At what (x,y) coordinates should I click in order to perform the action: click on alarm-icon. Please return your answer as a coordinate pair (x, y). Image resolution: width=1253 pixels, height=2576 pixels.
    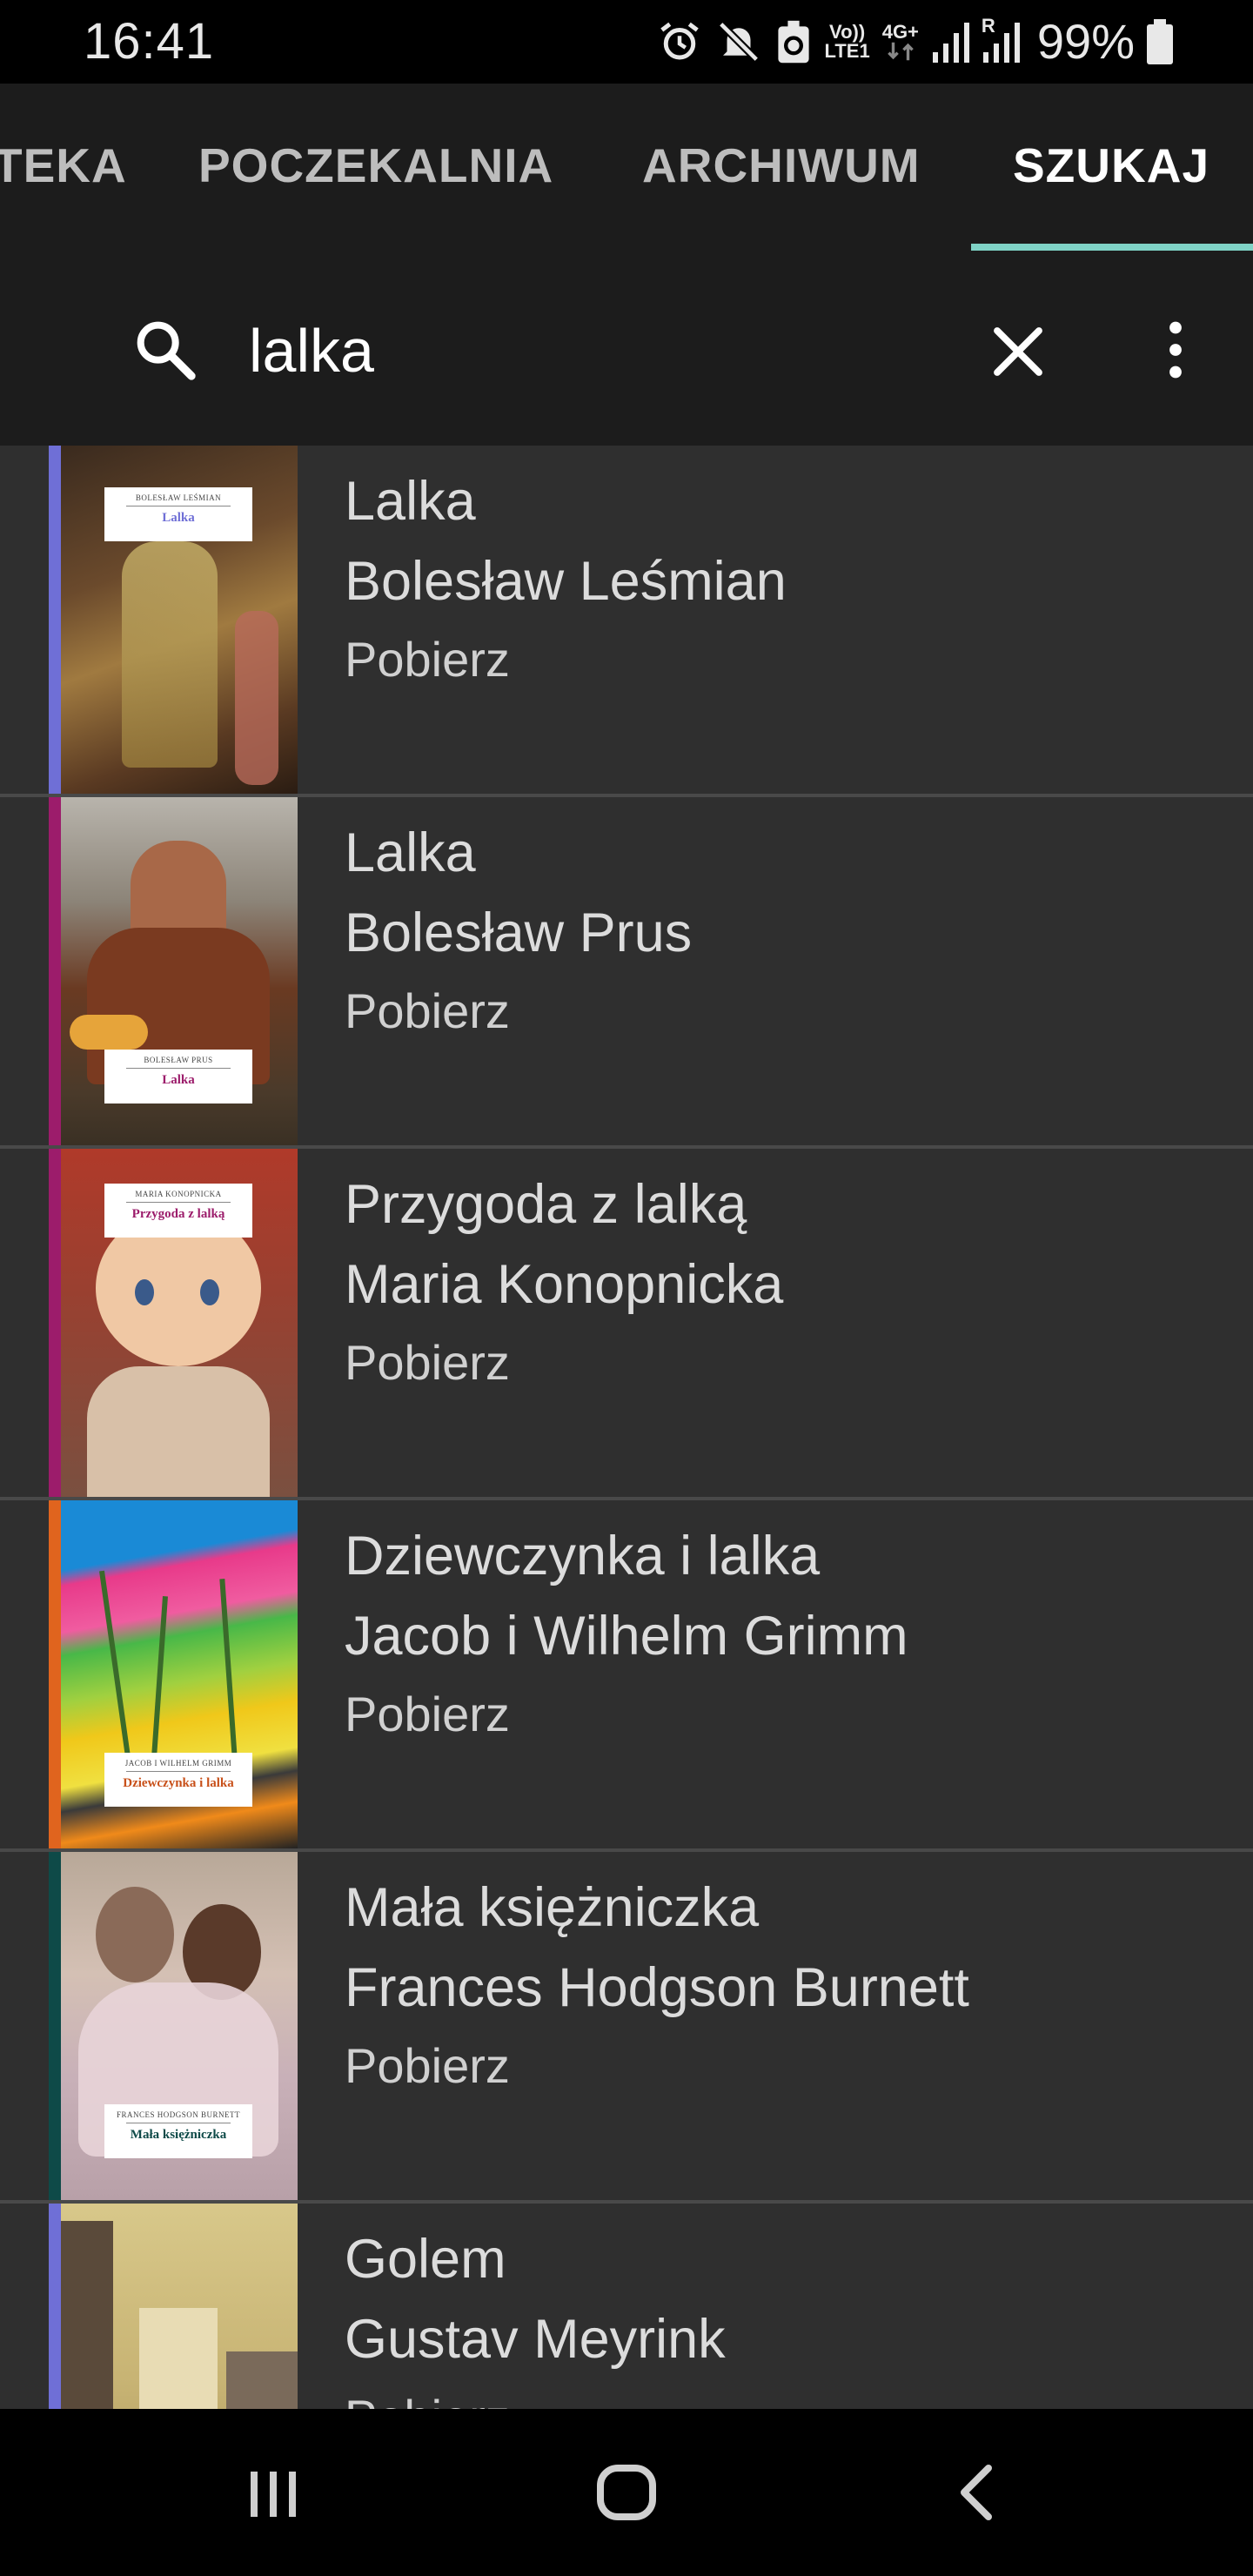
    Looking at the image, I should click on (679, 41).